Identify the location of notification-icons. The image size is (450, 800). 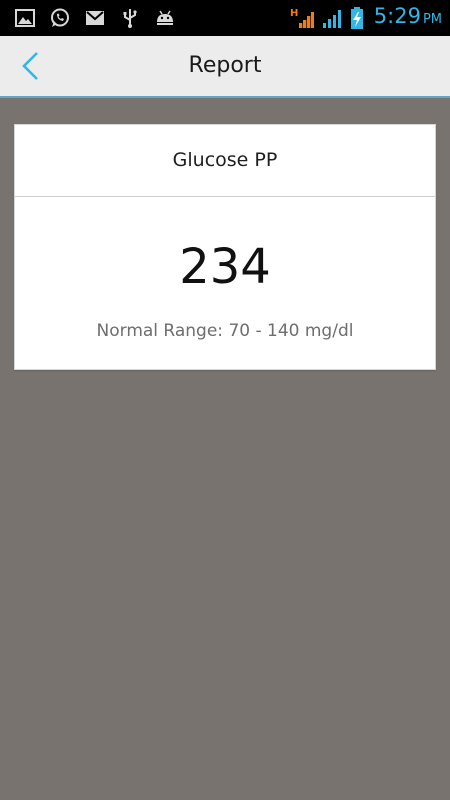
(95, 18).